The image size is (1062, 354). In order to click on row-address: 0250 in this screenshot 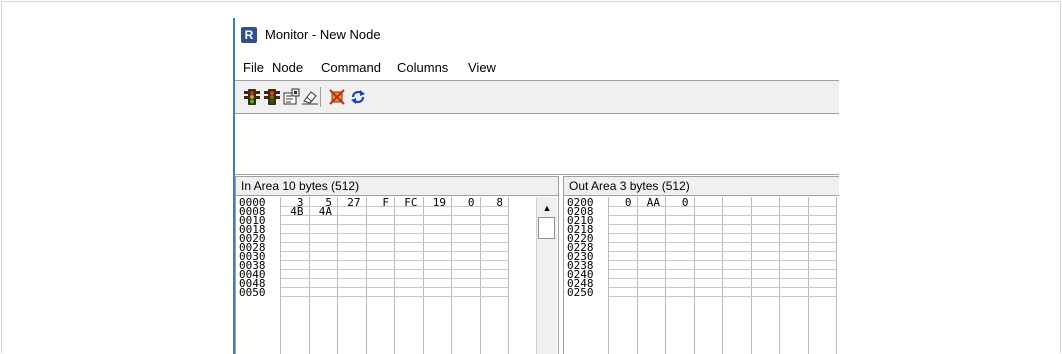, I will do `click(580, 292)`.